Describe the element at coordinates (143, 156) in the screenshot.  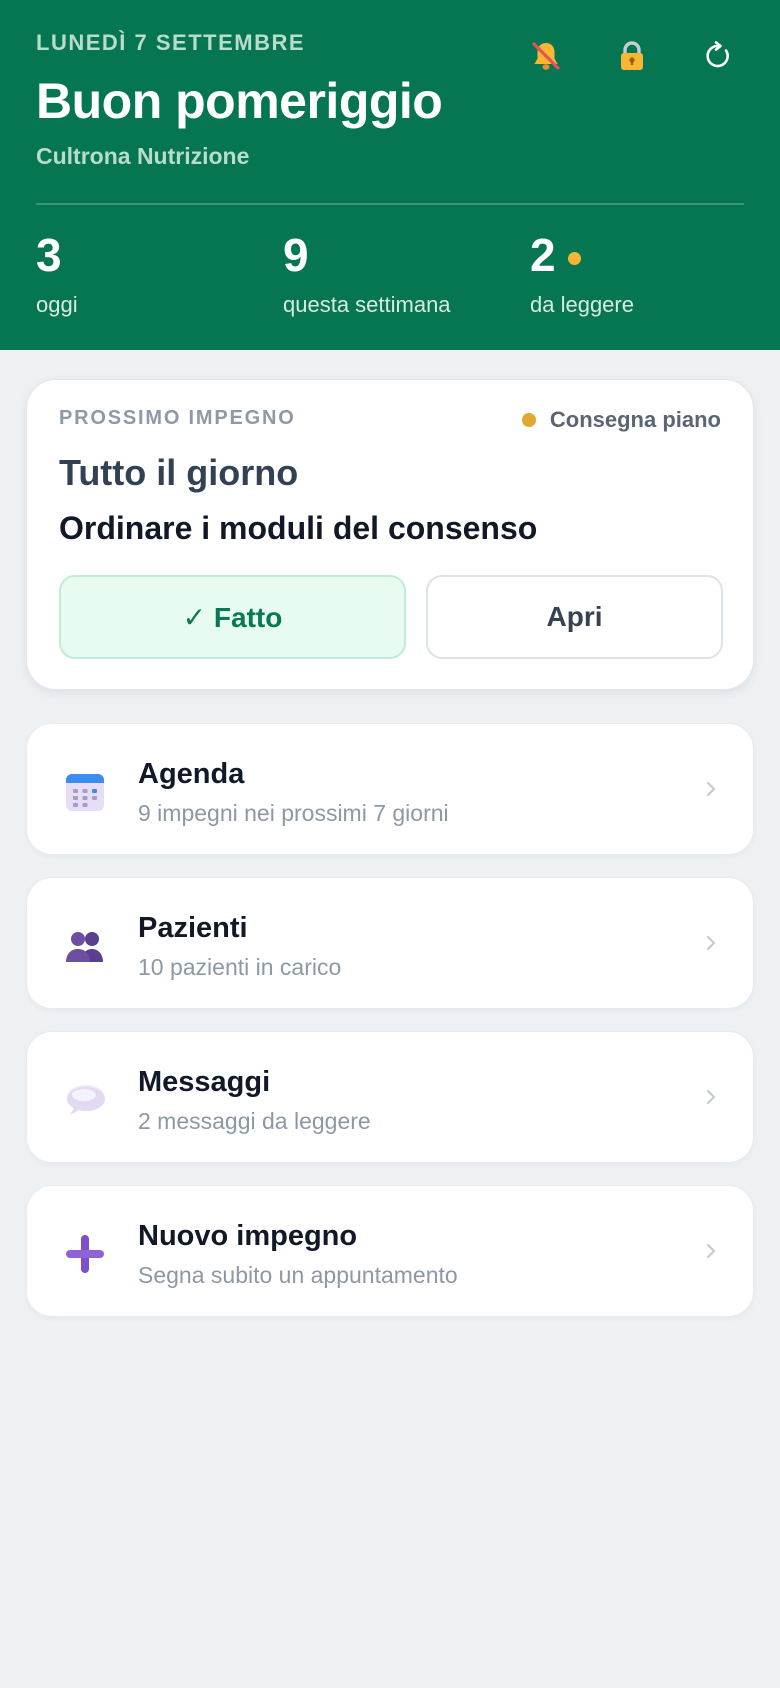
I see `studio-name: Cultrona Nutrizione` at that location.